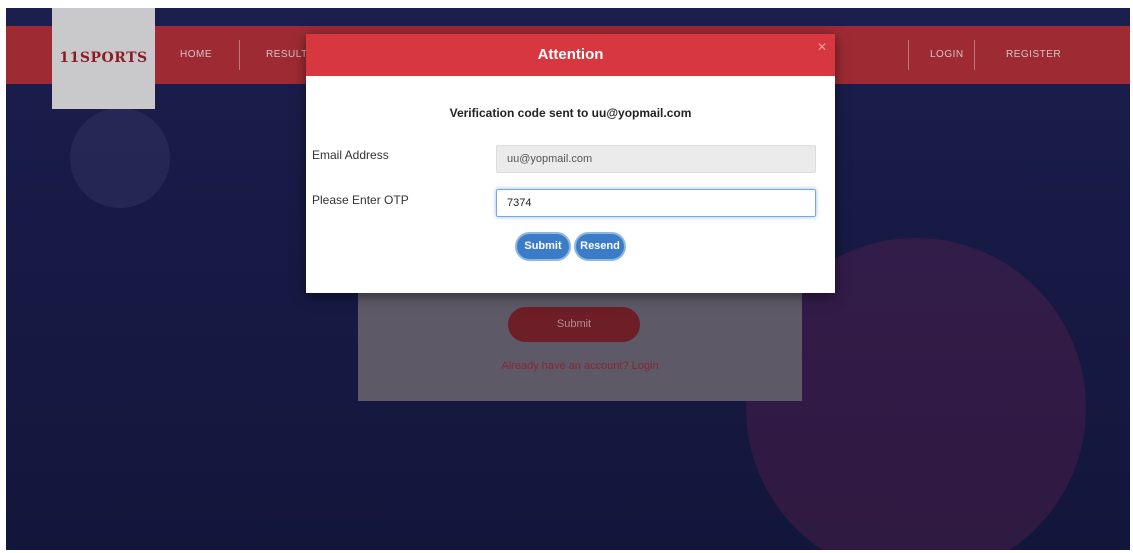  What do you see at coordinates (656, 159) in the screenshot?
I see `email-field` at bounding box center [656, 159].